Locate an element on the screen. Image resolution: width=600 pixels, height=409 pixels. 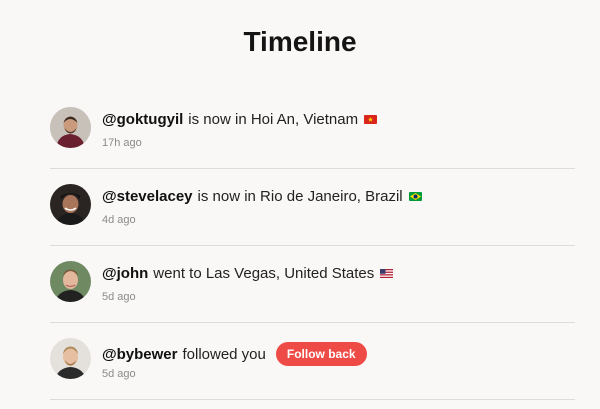
timestamp: 17h ago is located at coordinates (122, 143).